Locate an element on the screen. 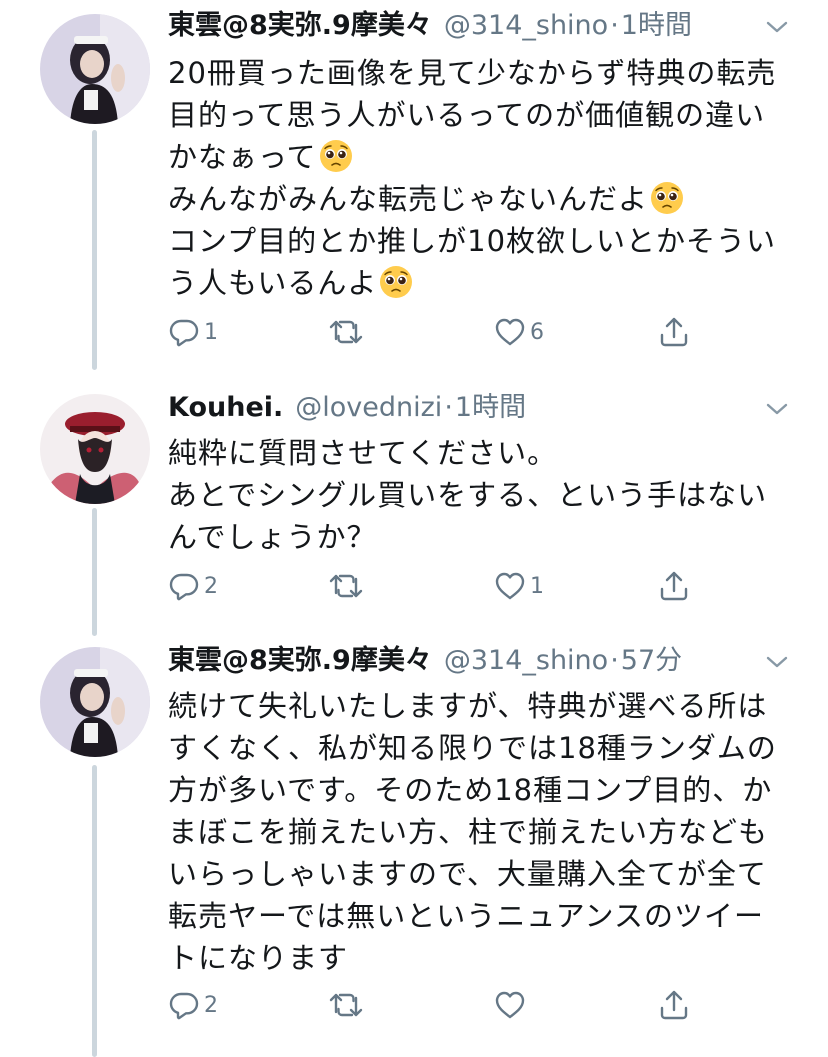  tweet-header: 東雲@8実弥.9摩美々 @314_shino · 1時間 is located at coordinates (478, 26).